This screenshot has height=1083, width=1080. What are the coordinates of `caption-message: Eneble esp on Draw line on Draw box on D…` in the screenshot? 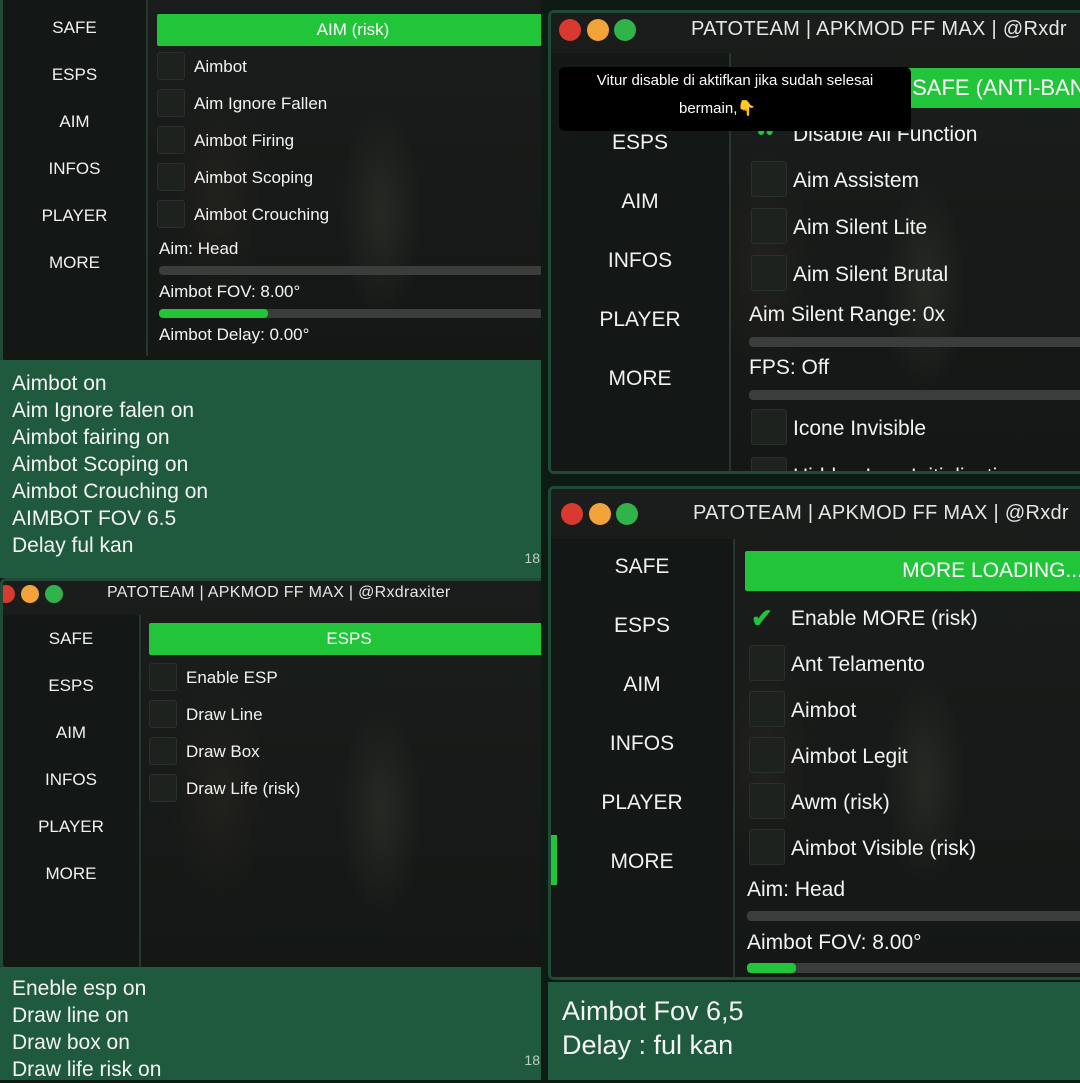 It's located at (273, 1024).